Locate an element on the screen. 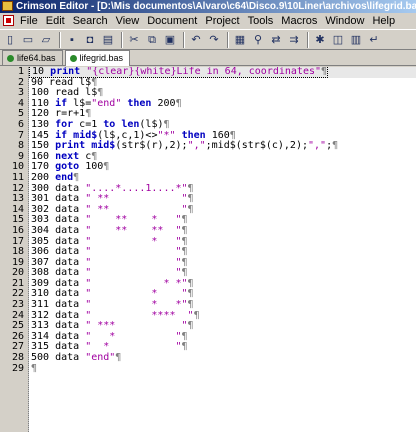  find-next-icon: ⇉ is located at coordinates (294, 40).